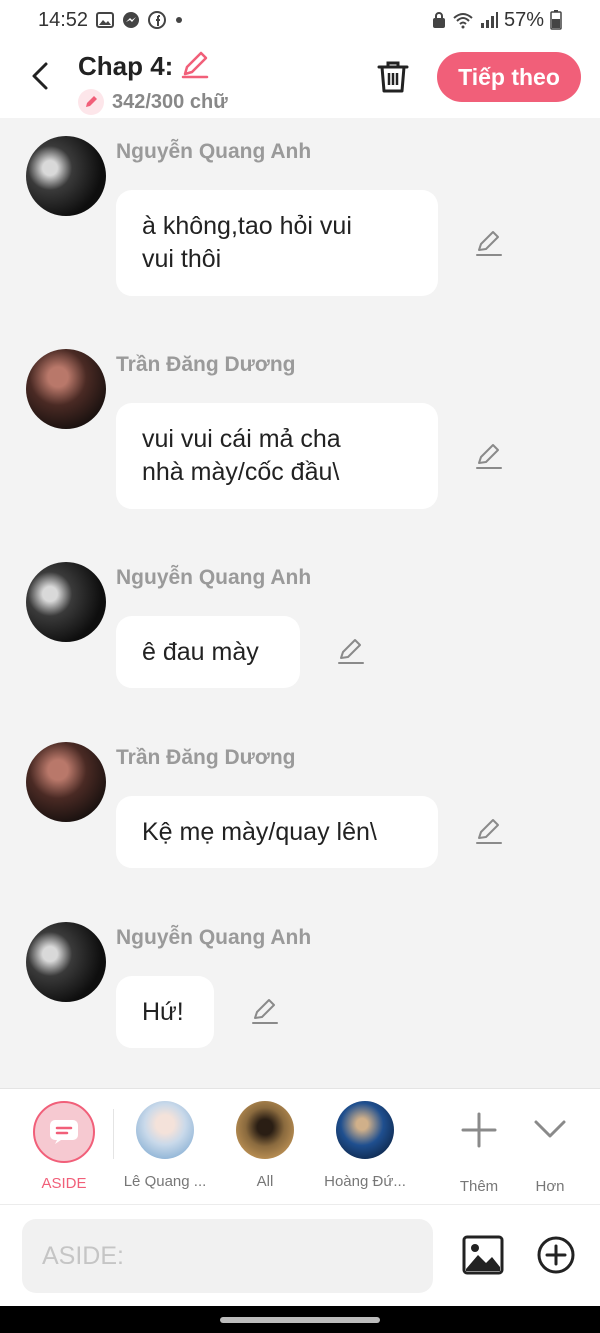 Image resolution: width=600 pixels, height=1333 pixels. I want to click on chapter-title-block: Chap 4: 342/300 chữ, so click(153, 81).